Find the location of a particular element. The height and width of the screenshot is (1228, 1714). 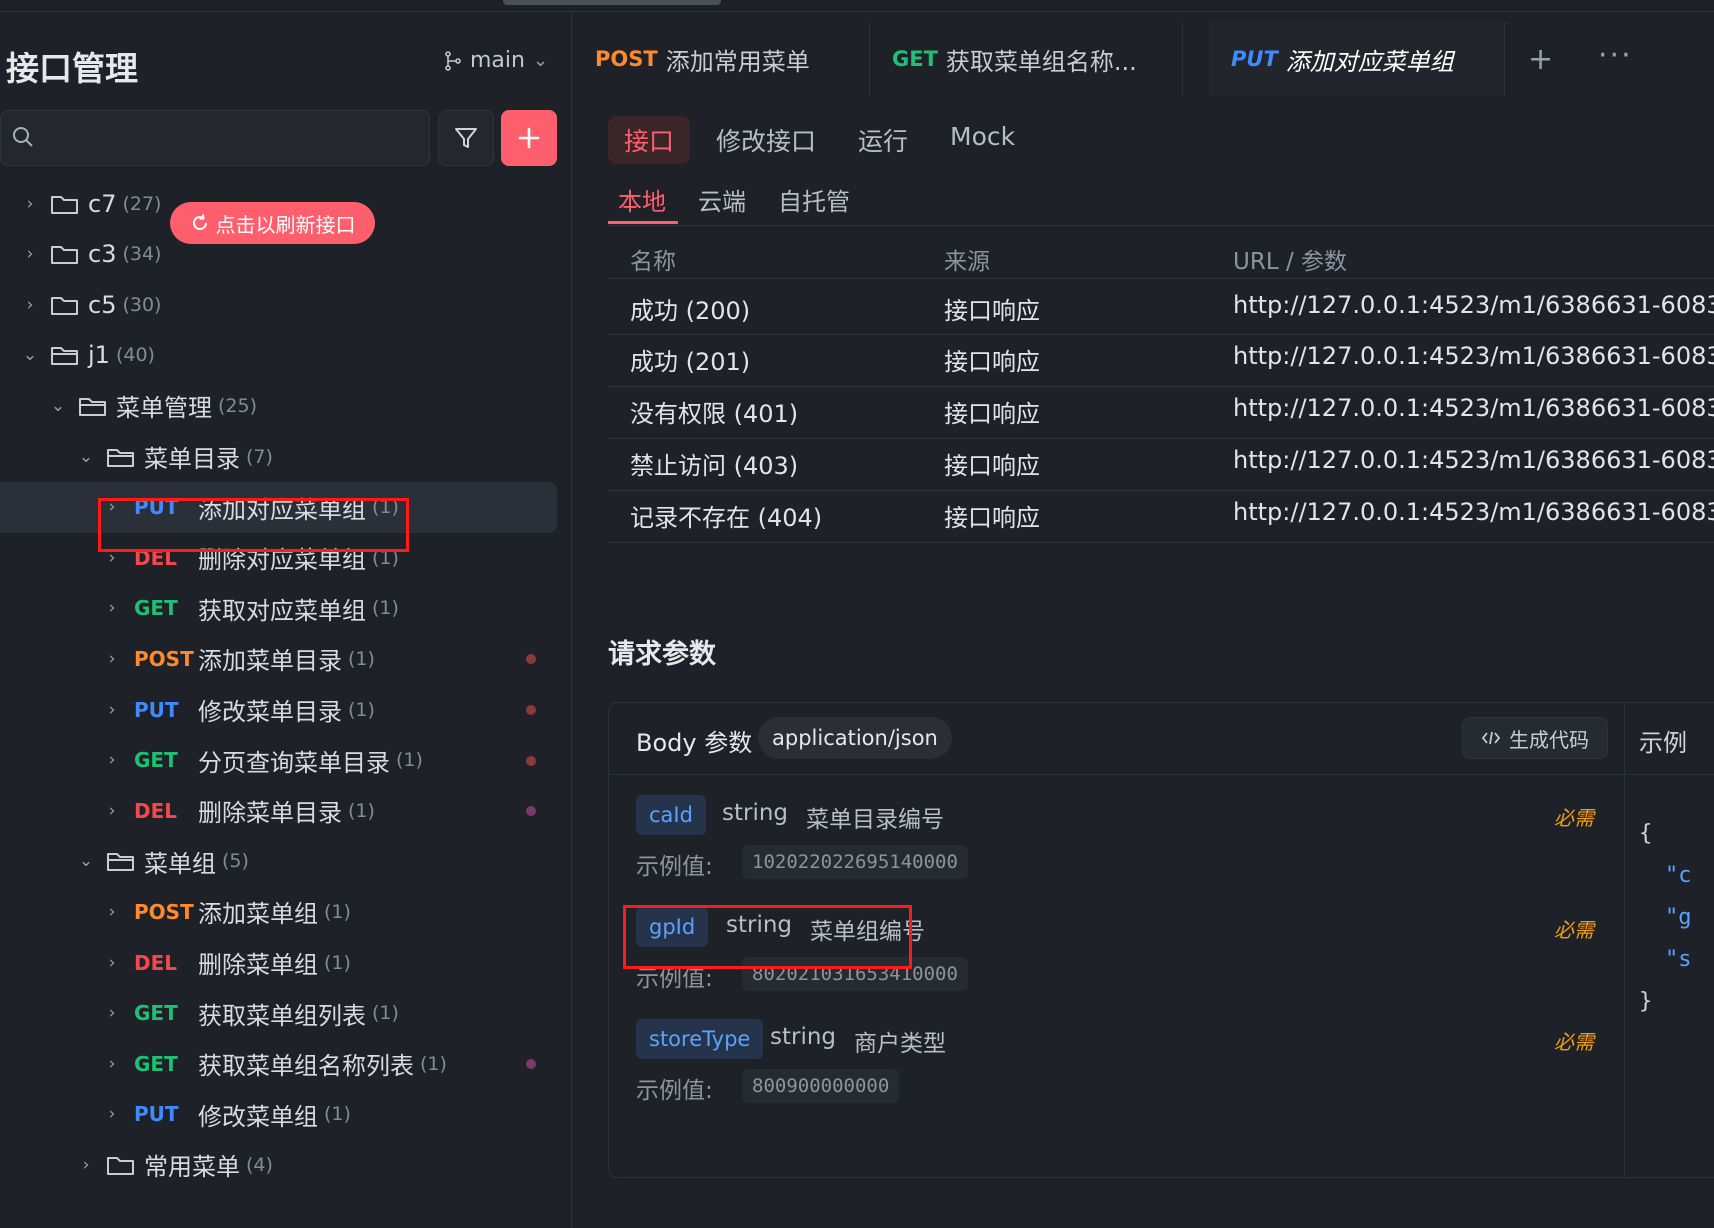

tab-post-add-common-menu: POST 添加常用菜单 is located at coordinates (721, 59).